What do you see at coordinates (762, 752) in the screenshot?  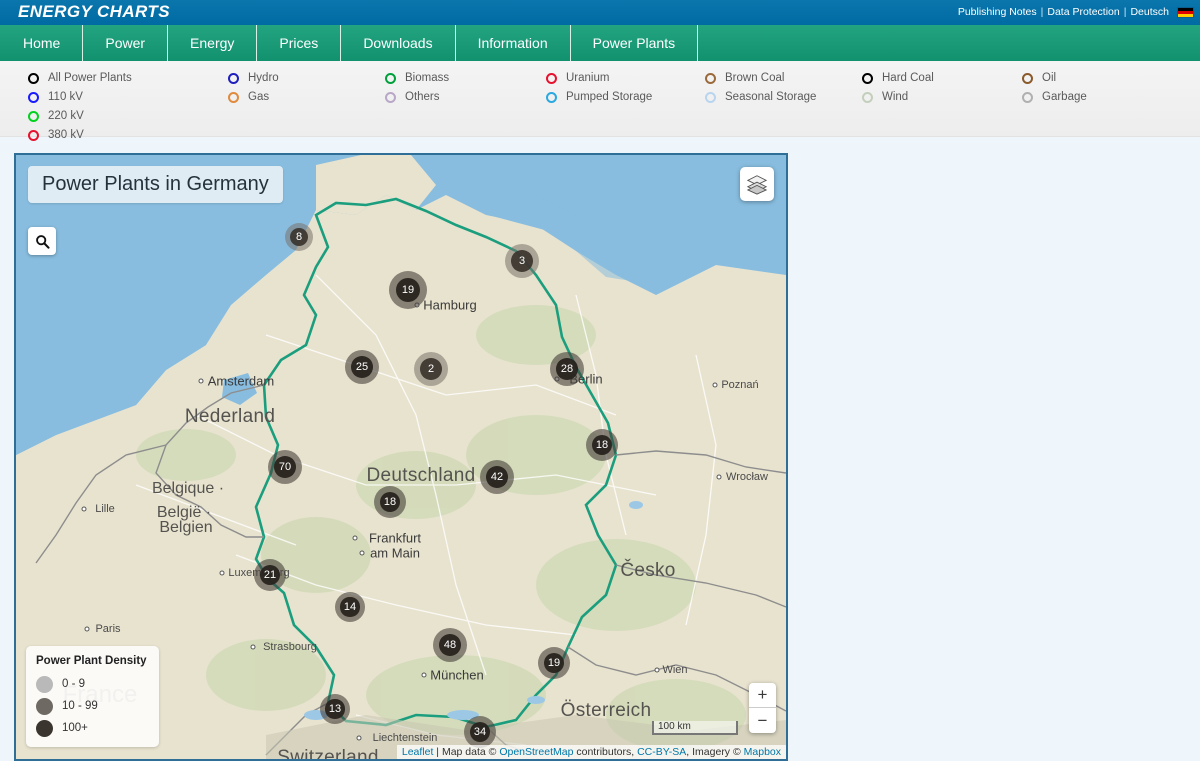 I see `mapbox-link: Mapbox` at bounding box center [762, 752].